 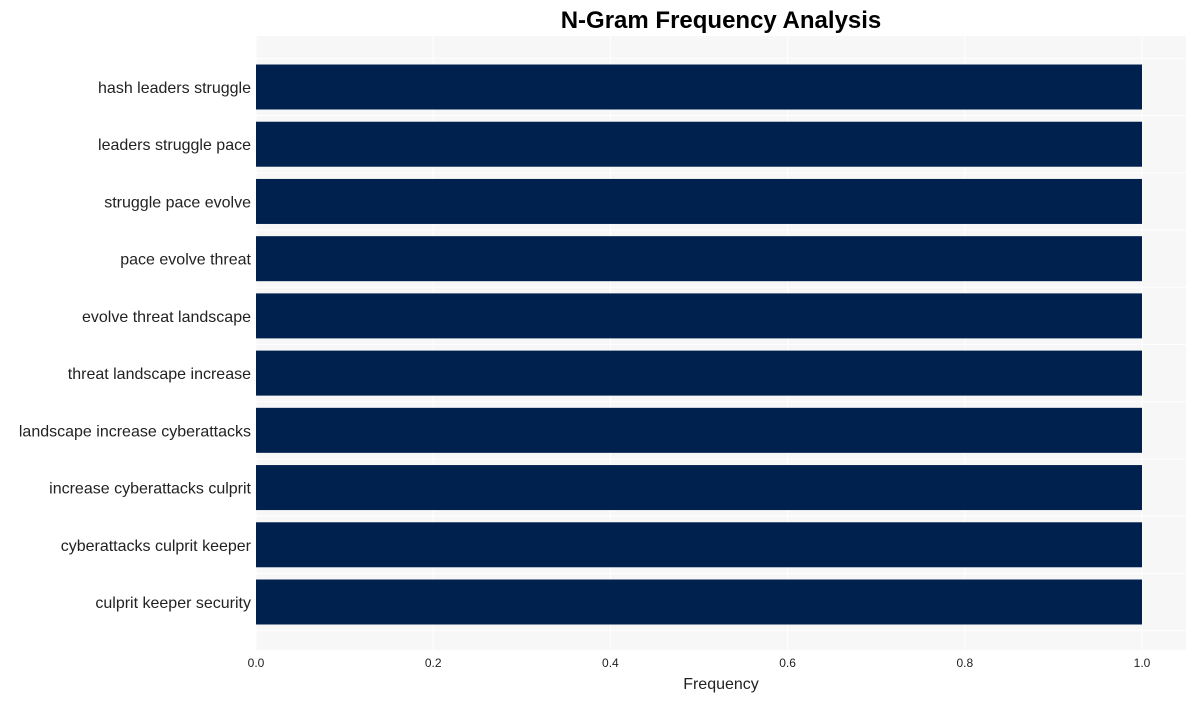 I want to click on x-tick-label: 0.6, so click(x=787, y=663).